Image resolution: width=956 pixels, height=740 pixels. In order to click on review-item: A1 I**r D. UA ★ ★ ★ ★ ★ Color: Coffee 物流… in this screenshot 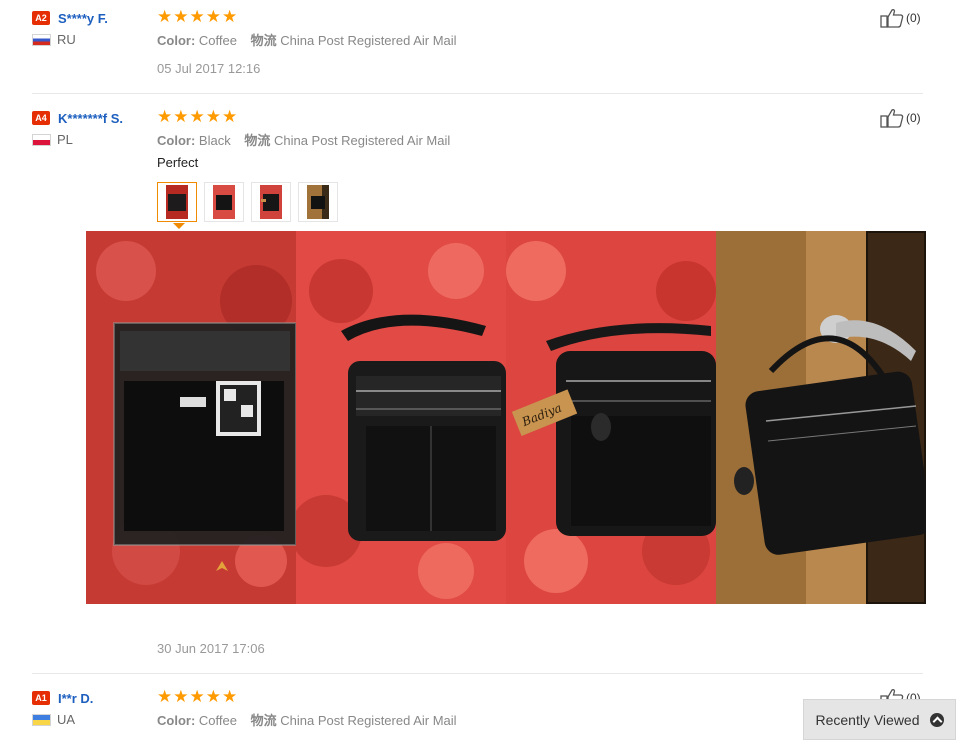, I will do `click(477, 714)`.